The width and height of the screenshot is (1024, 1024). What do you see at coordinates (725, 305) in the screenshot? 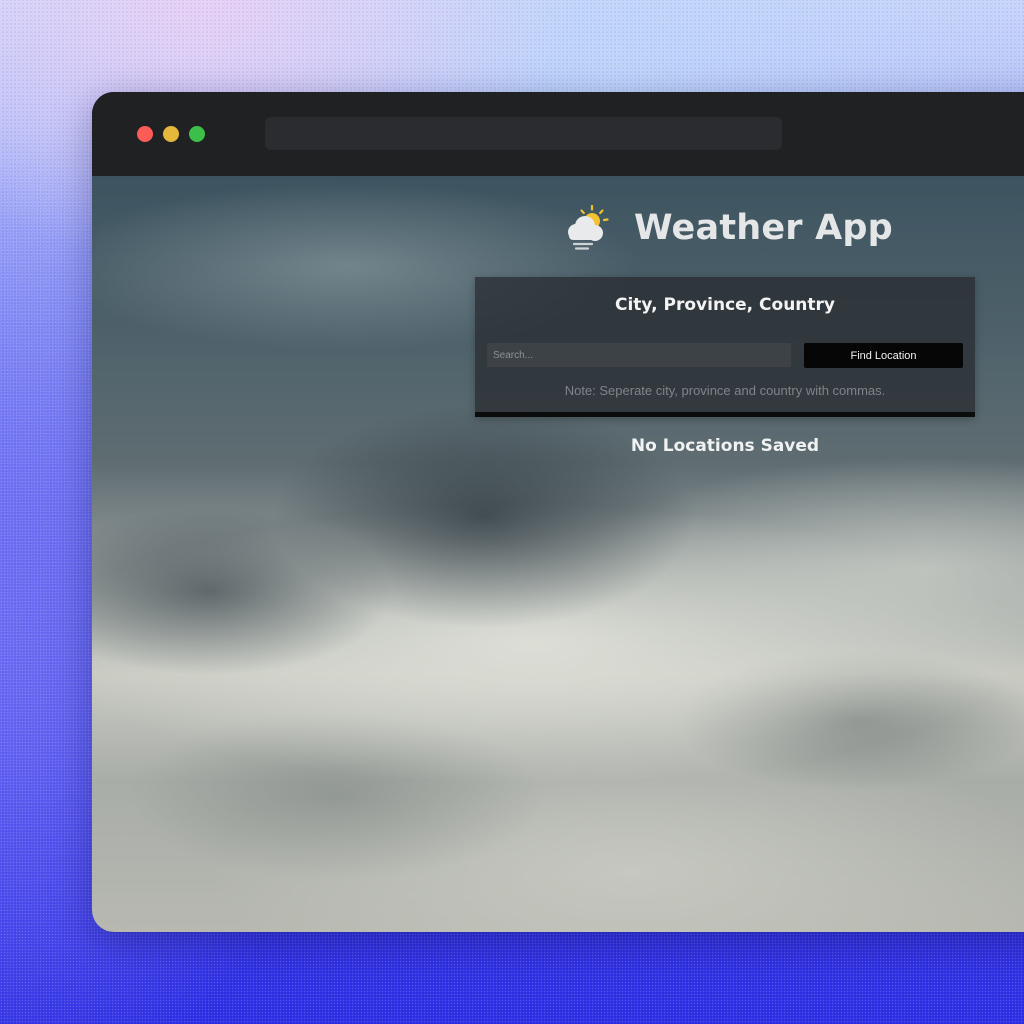
I see `search-panel-title: City, Province, Country` at bounding box center [725, 305].